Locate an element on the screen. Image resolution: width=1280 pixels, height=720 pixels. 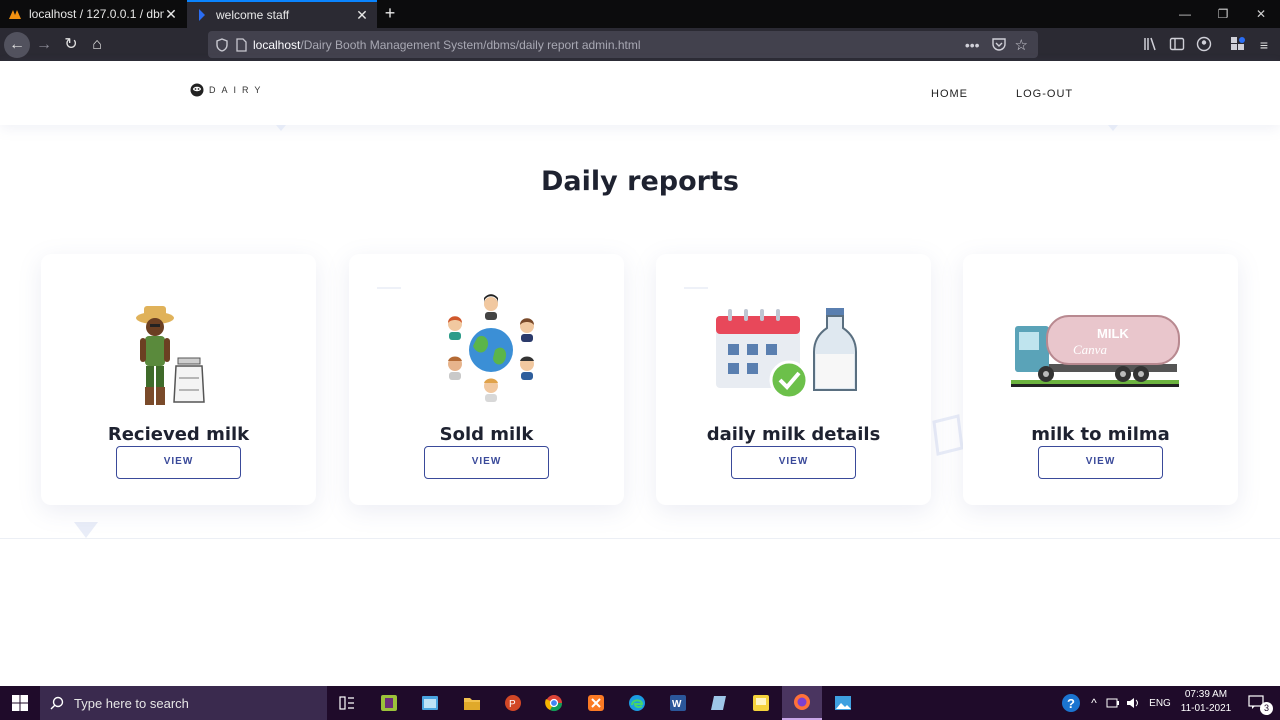
edge-icon is located at coordinates (637, 703).